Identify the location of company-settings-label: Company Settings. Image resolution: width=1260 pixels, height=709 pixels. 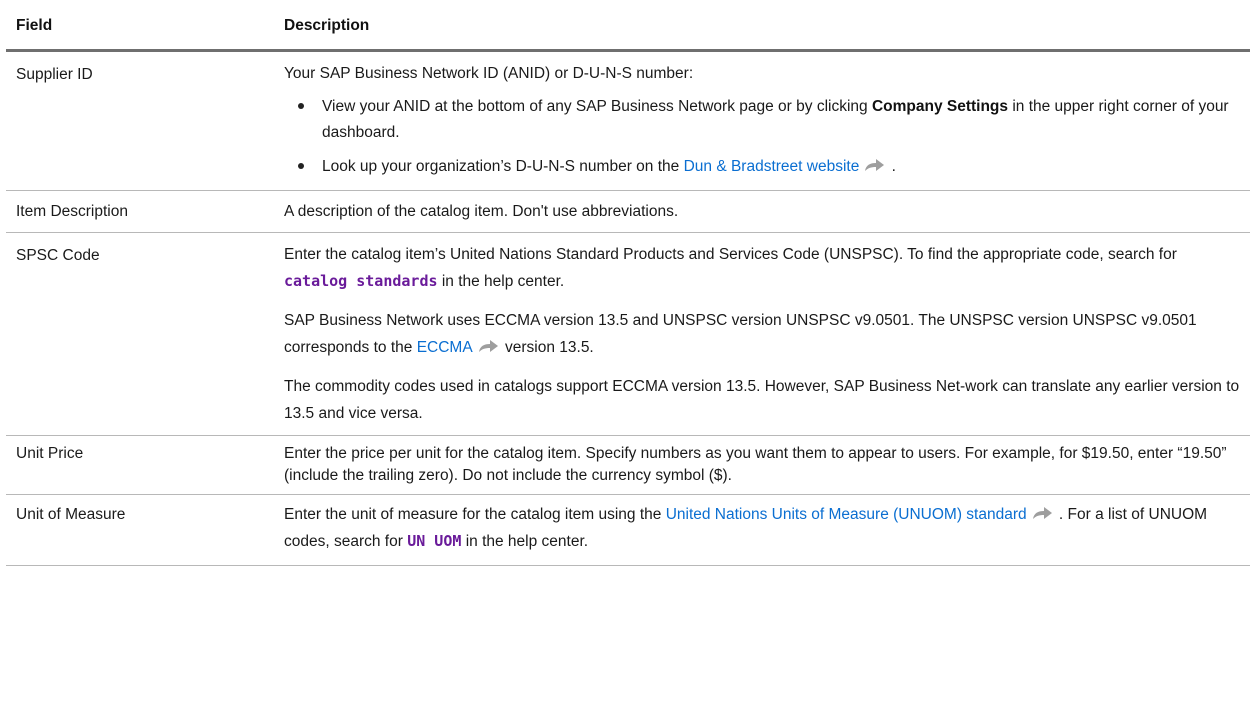
(940, 106).